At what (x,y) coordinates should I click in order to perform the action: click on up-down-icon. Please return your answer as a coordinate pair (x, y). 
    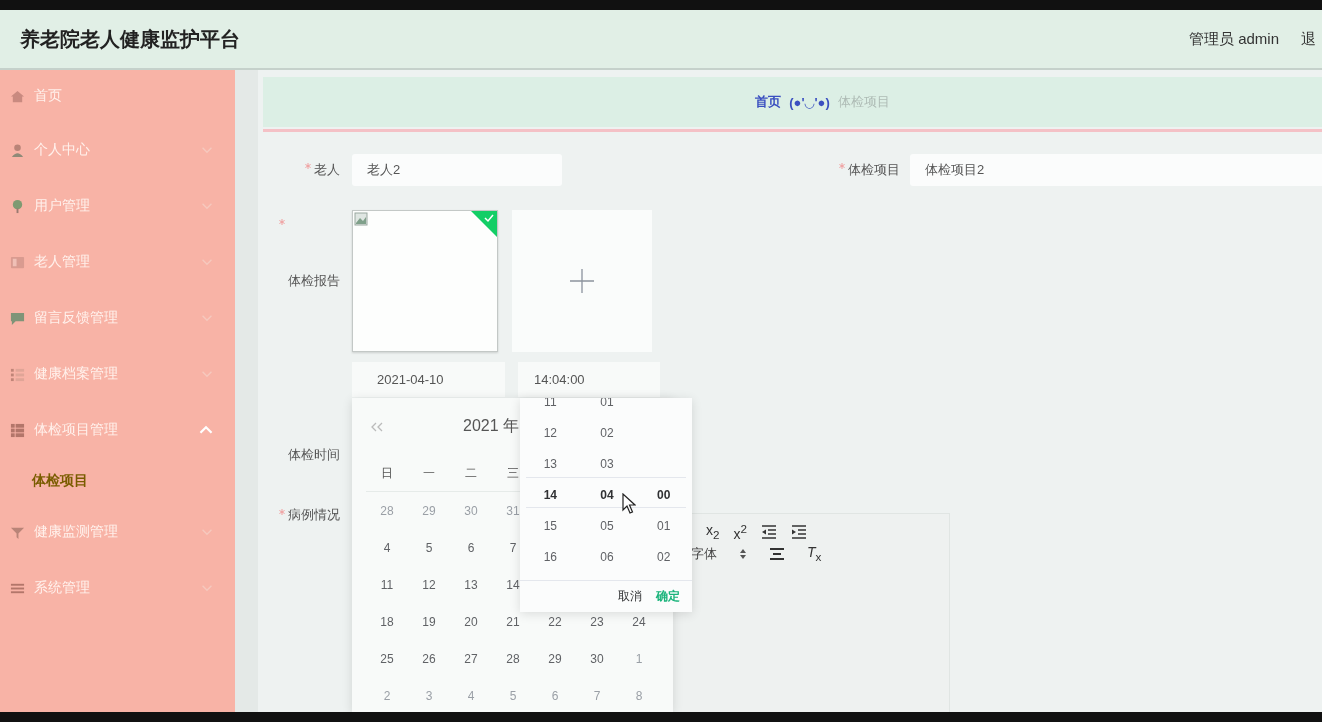
    Looking at the image, I should click on (743, 554).